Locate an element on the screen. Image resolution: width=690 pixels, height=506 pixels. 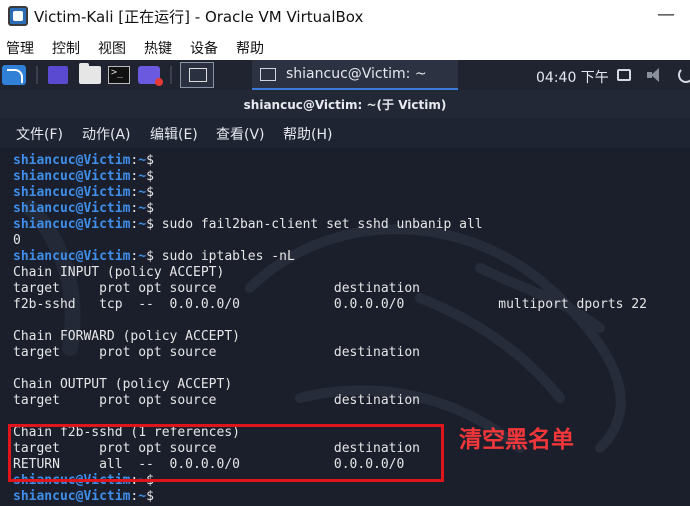
power-icon is located at coordinates (684, 75).